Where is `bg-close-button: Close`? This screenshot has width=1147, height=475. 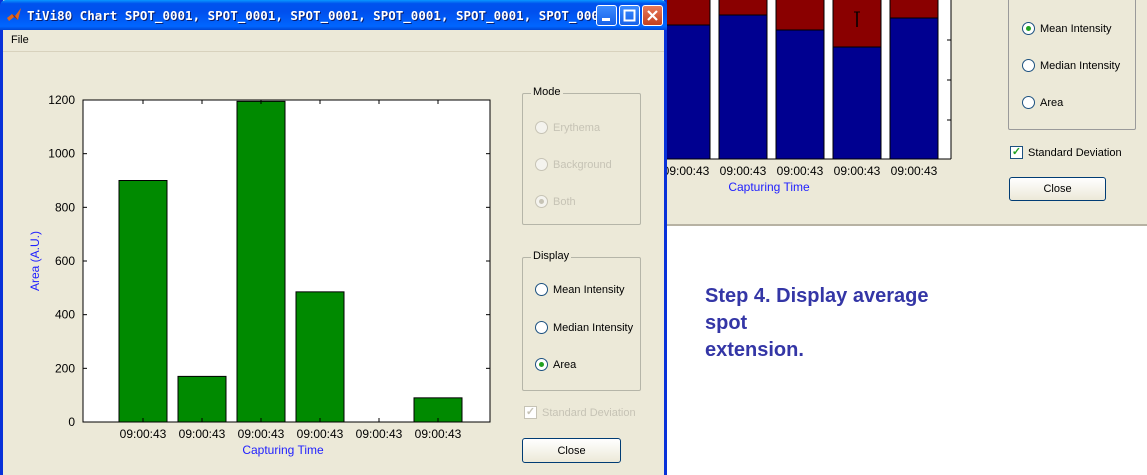
bg-close-button: Close is located at coordinates (1057, 189).